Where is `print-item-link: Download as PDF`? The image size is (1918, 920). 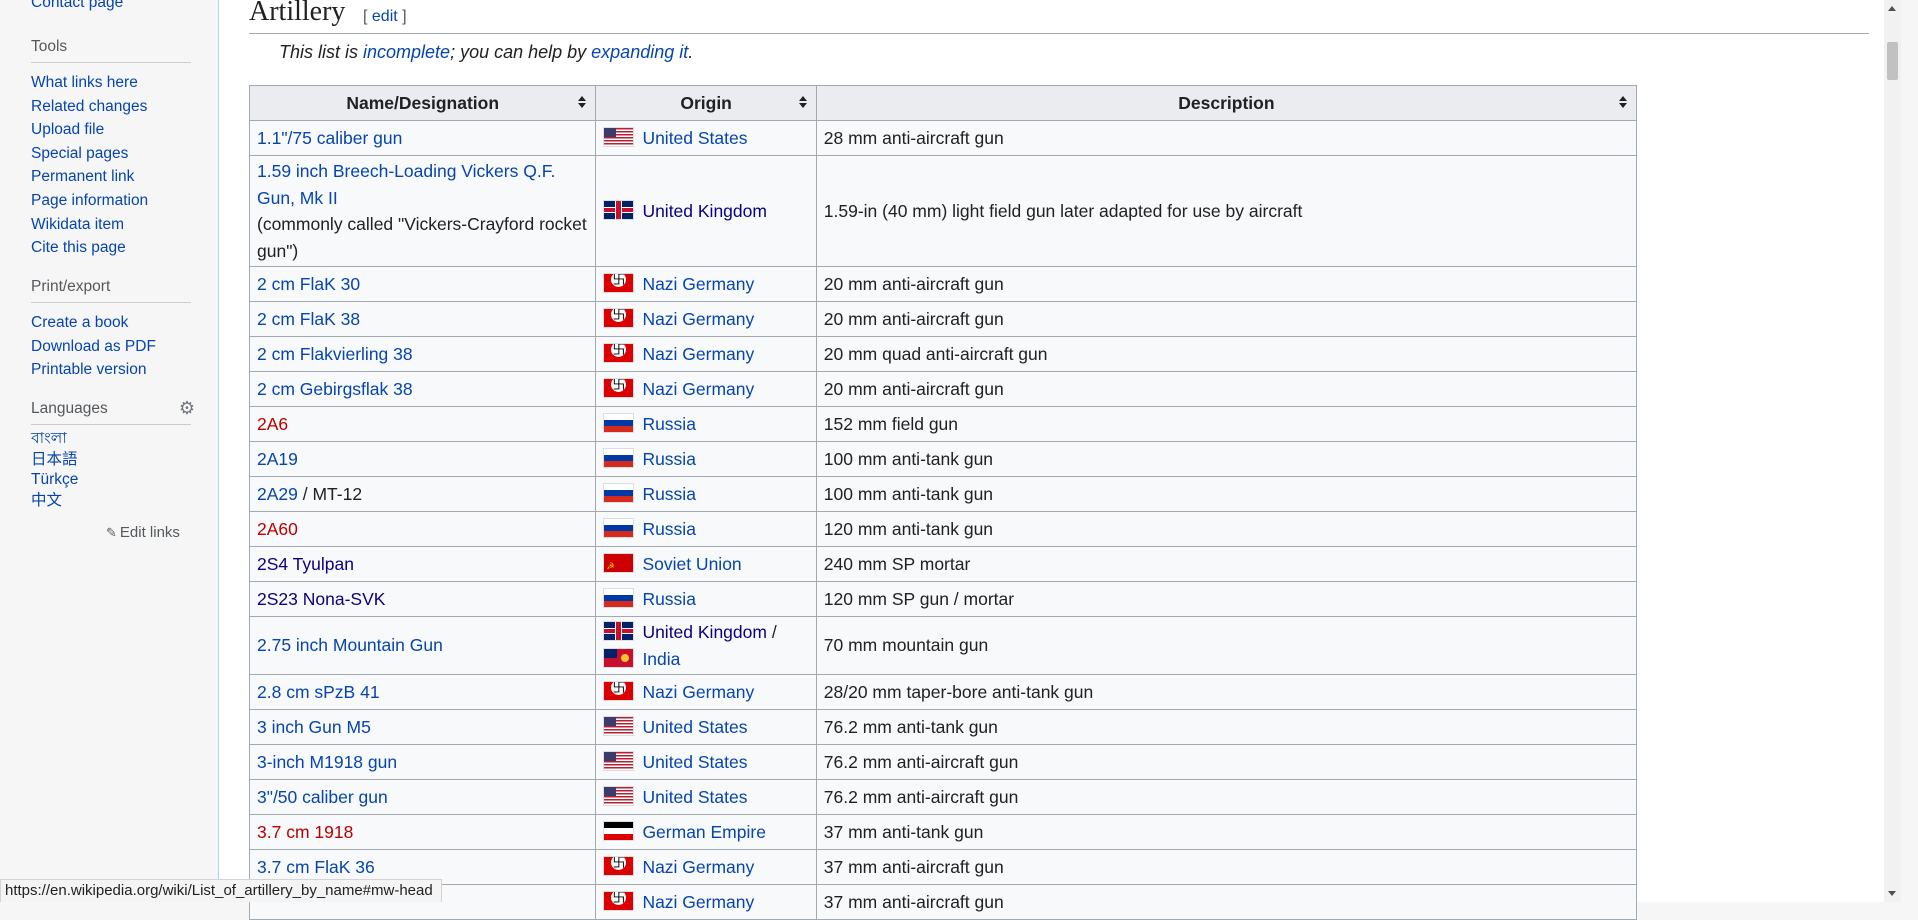
print-item-link: Download as PDF is located at coordinates (93, 346).